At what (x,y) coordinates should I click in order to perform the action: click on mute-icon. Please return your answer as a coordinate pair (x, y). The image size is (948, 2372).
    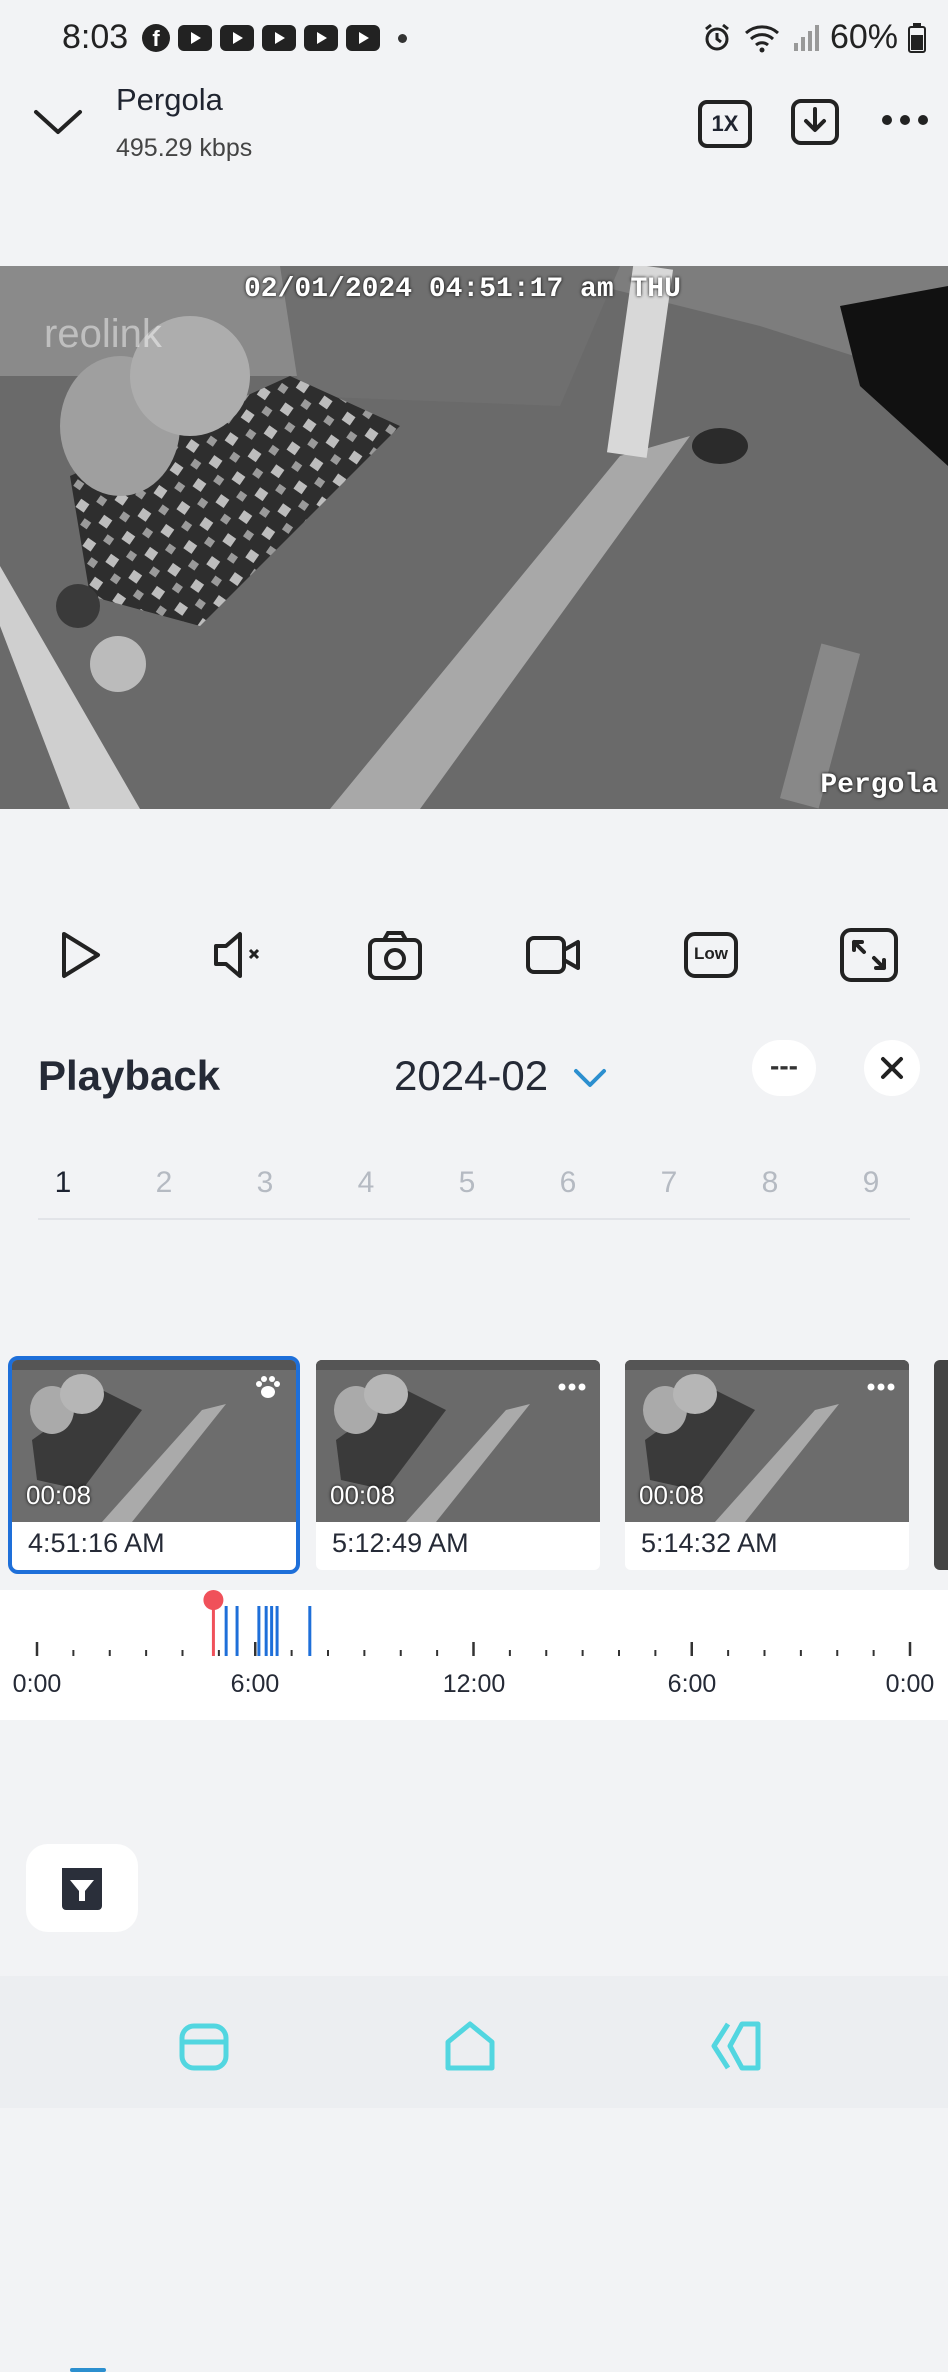
    Looking at the image, I should click on (239, 955).